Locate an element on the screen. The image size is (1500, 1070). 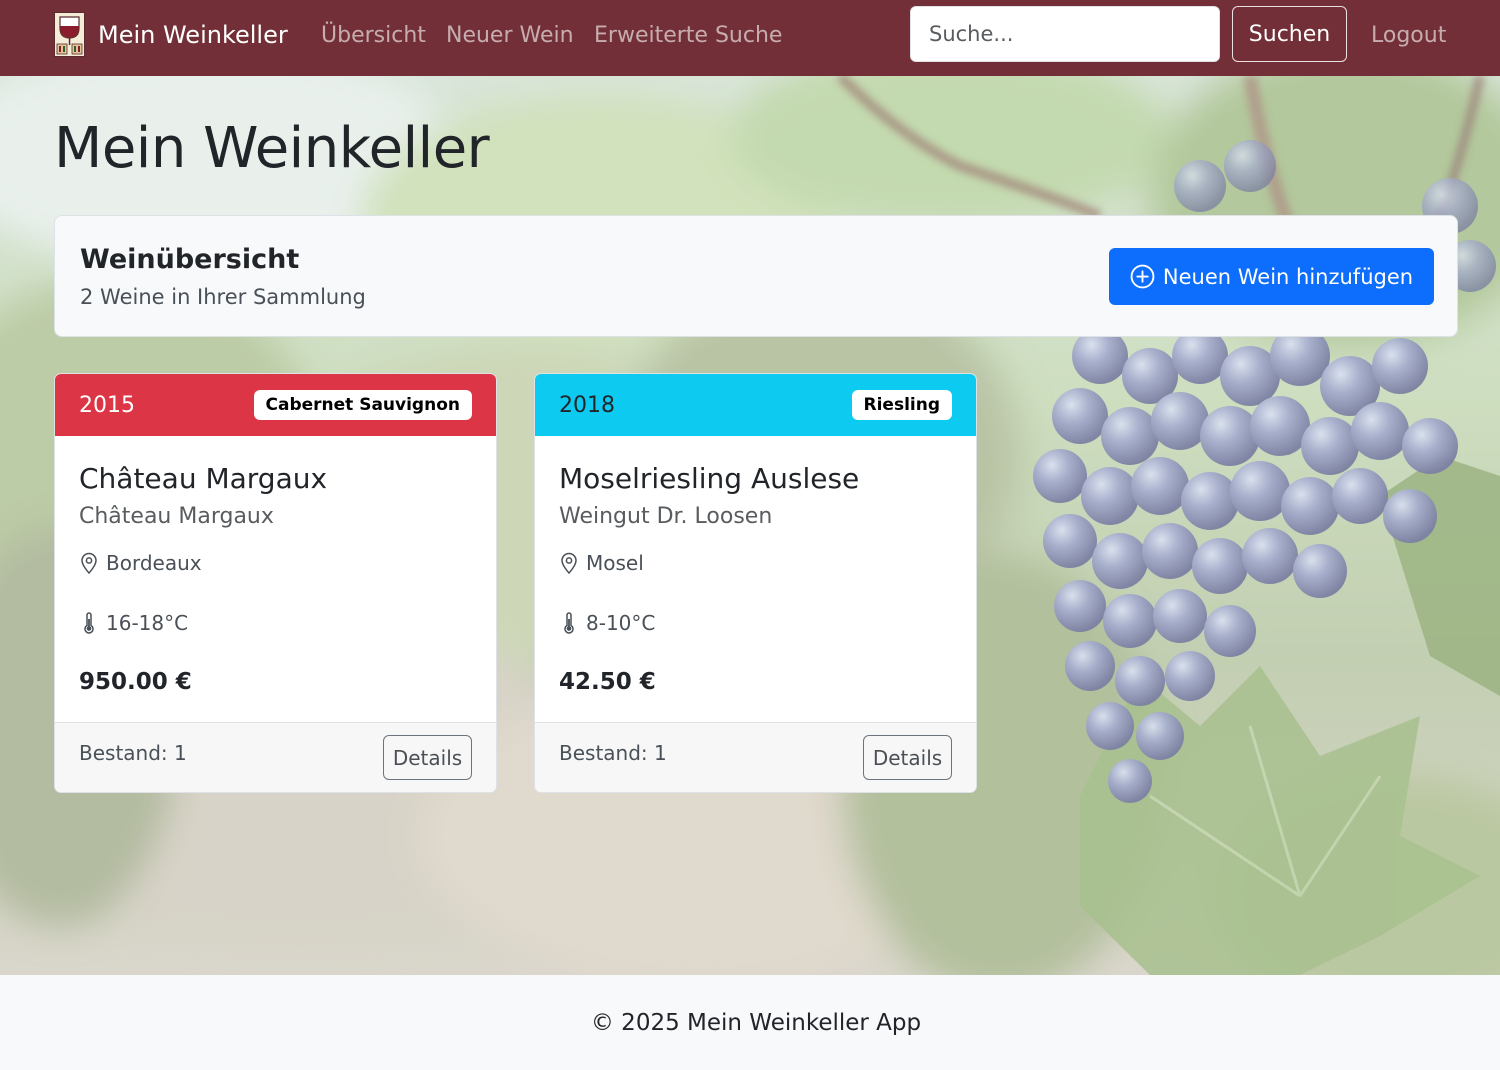
page-footer: © 2025 Mein Weinkeller App is located at coordinates (750, 1022).